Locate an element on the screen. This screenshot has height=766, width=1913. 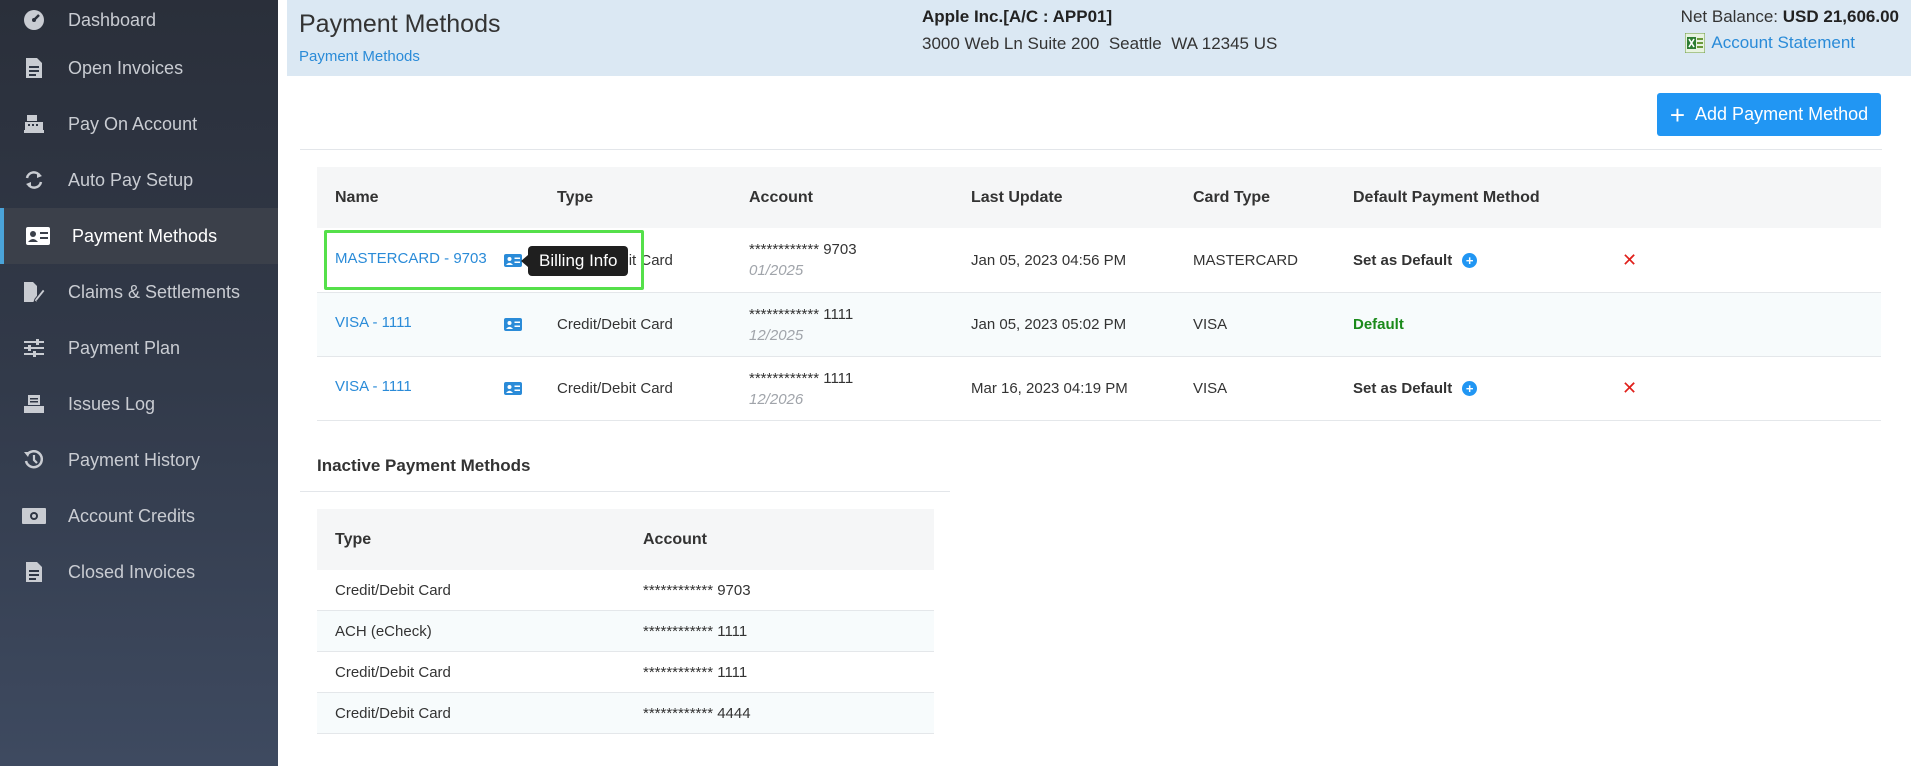
sidebar-item-auto-pay-setup: Auto Pay Setup is located at coordinates (139, 180).